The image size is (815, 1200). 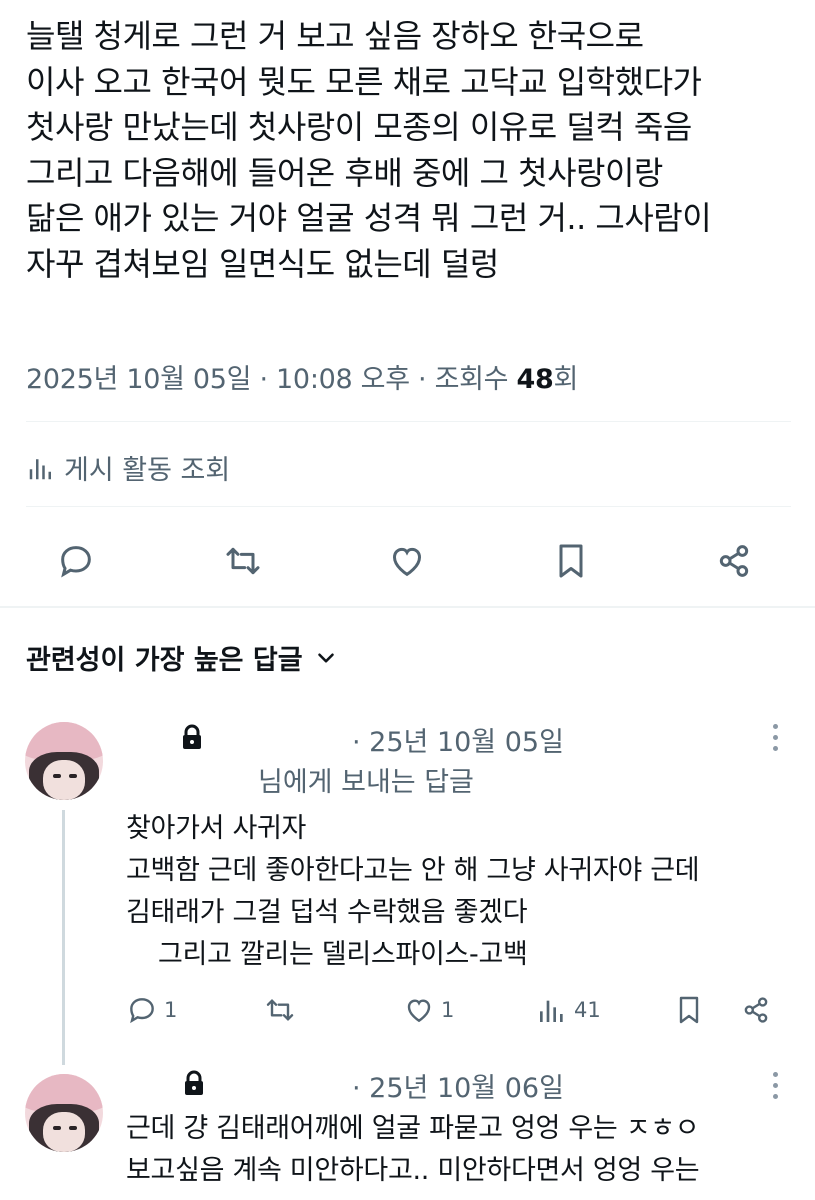 I want to click on reply-text-line: 김태래가 그걸 덥석 수락했음 좋겠다, so click(x=327, y=912).